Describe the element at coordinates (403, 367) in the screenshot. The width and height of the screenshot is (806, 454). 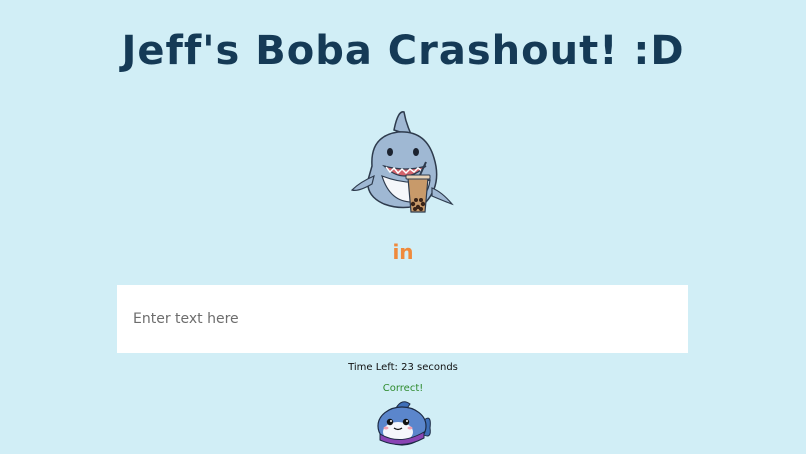
I see `time-left-text: Time Left: 23 seconds` at that location.